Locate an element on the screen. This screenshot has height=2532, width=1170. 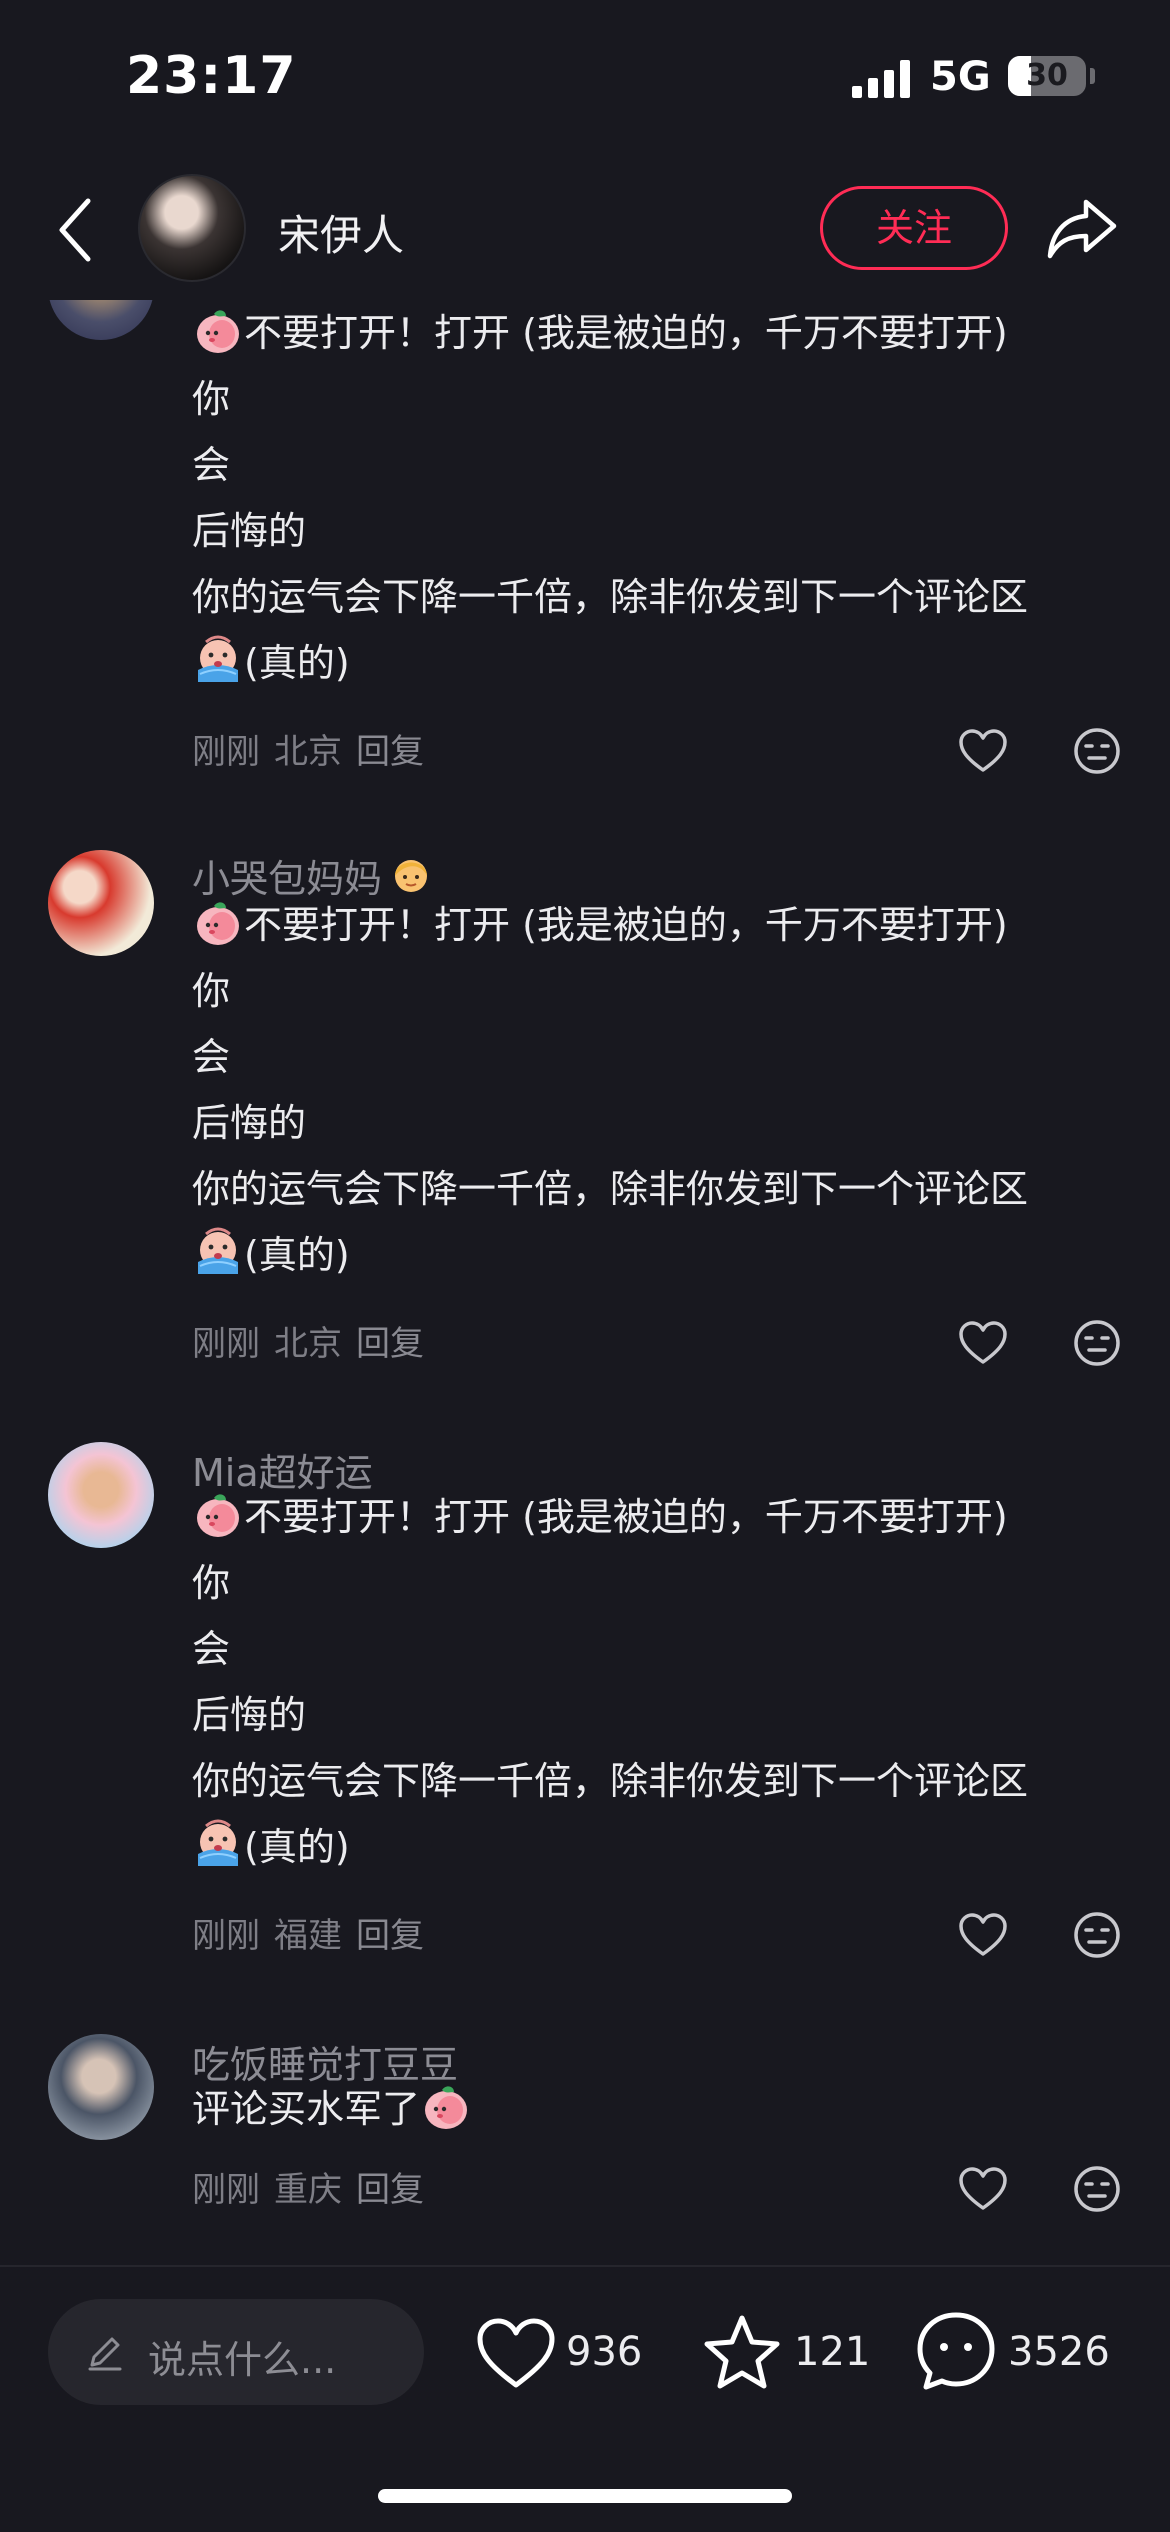
share-button is located at coordinates (1082, 228).